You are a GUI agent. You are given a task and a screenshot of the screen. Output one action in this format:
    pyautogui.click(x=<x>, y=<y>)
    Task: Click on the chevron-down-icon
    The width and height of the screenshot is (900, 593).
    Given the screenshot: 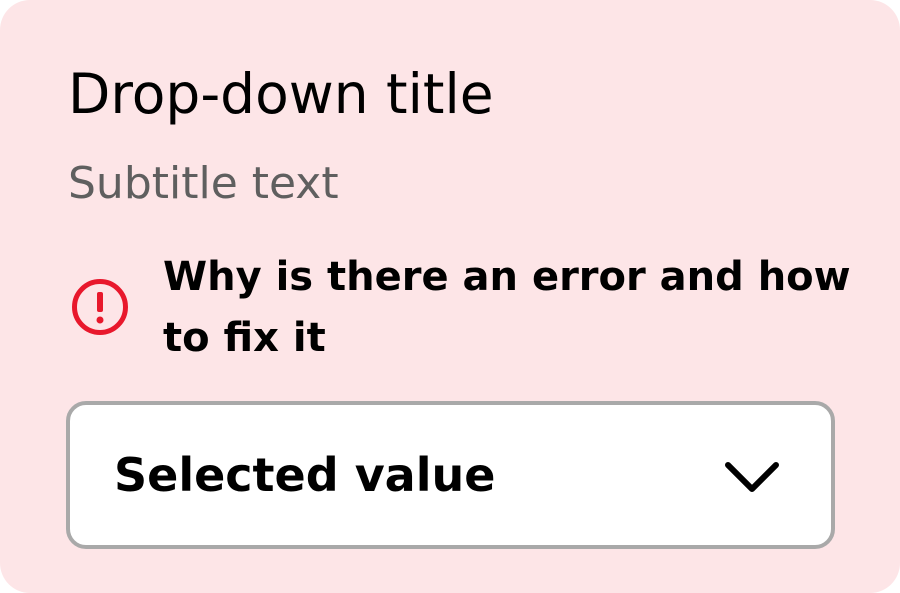 What is the action you would take?
    pyautogui.click(x=752, y=475)
    